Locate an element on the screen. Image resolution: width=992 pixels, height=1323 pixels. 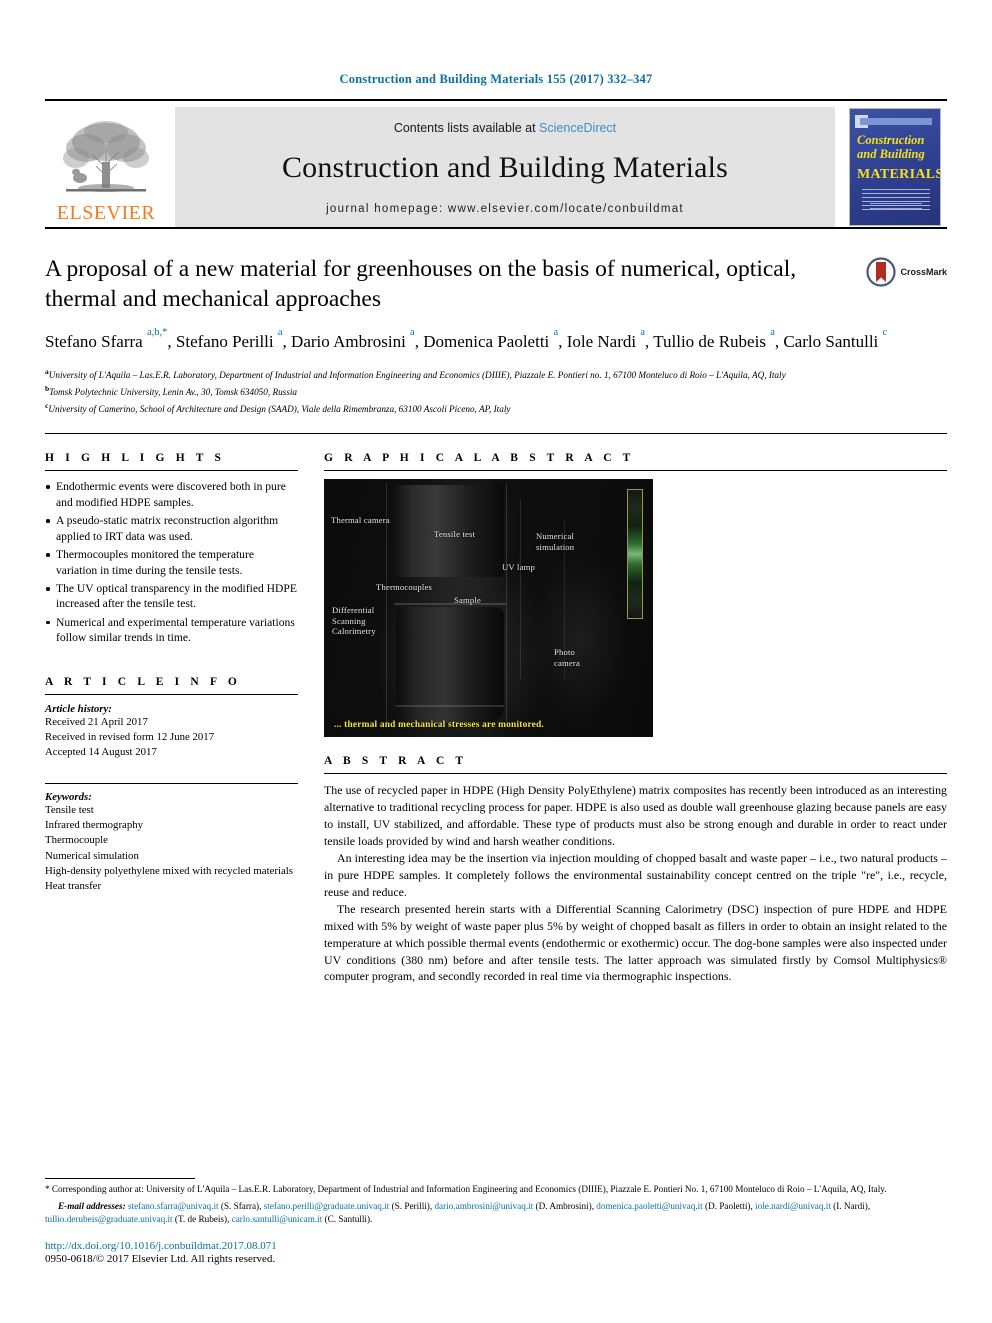
cover-title-line2: and Building is located at coordinates (891, 154).